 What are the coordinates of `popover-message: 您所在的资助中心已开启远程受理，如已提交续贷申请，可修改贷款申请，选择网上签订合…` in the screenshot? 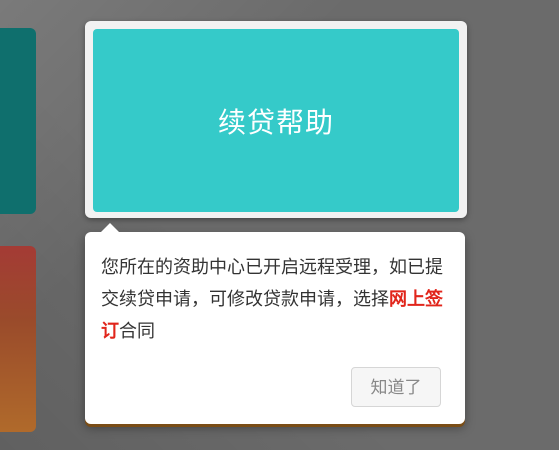 It's located at (276, 300).